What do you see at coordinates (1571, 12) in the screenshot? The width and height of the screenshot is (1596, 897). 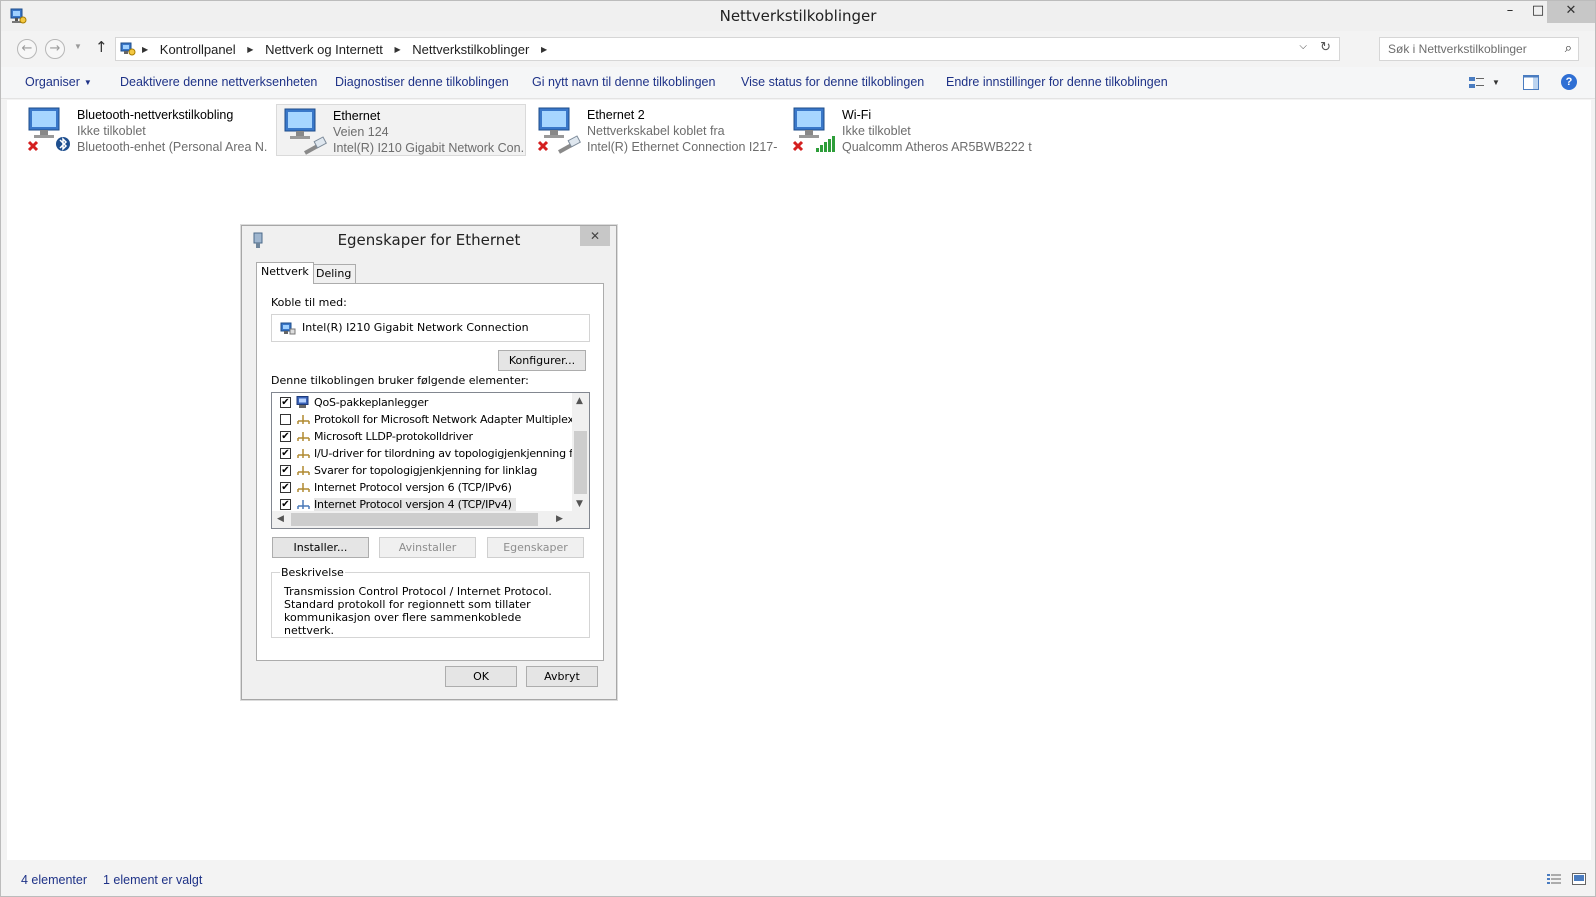 I see `close-button: ✕` at bounding box center [1571, 12].